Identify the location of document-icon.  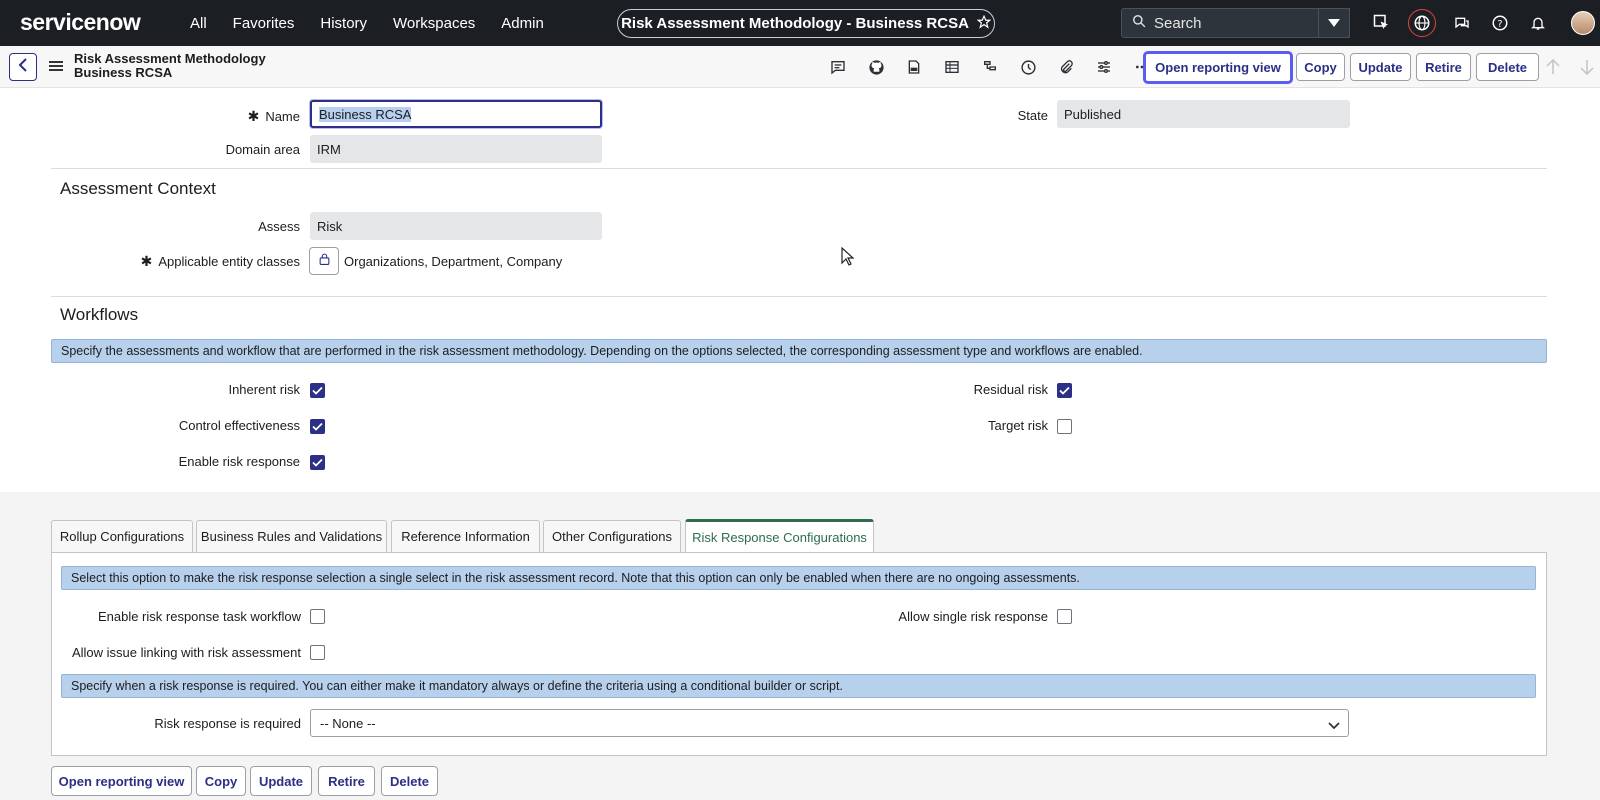
(914, 67).